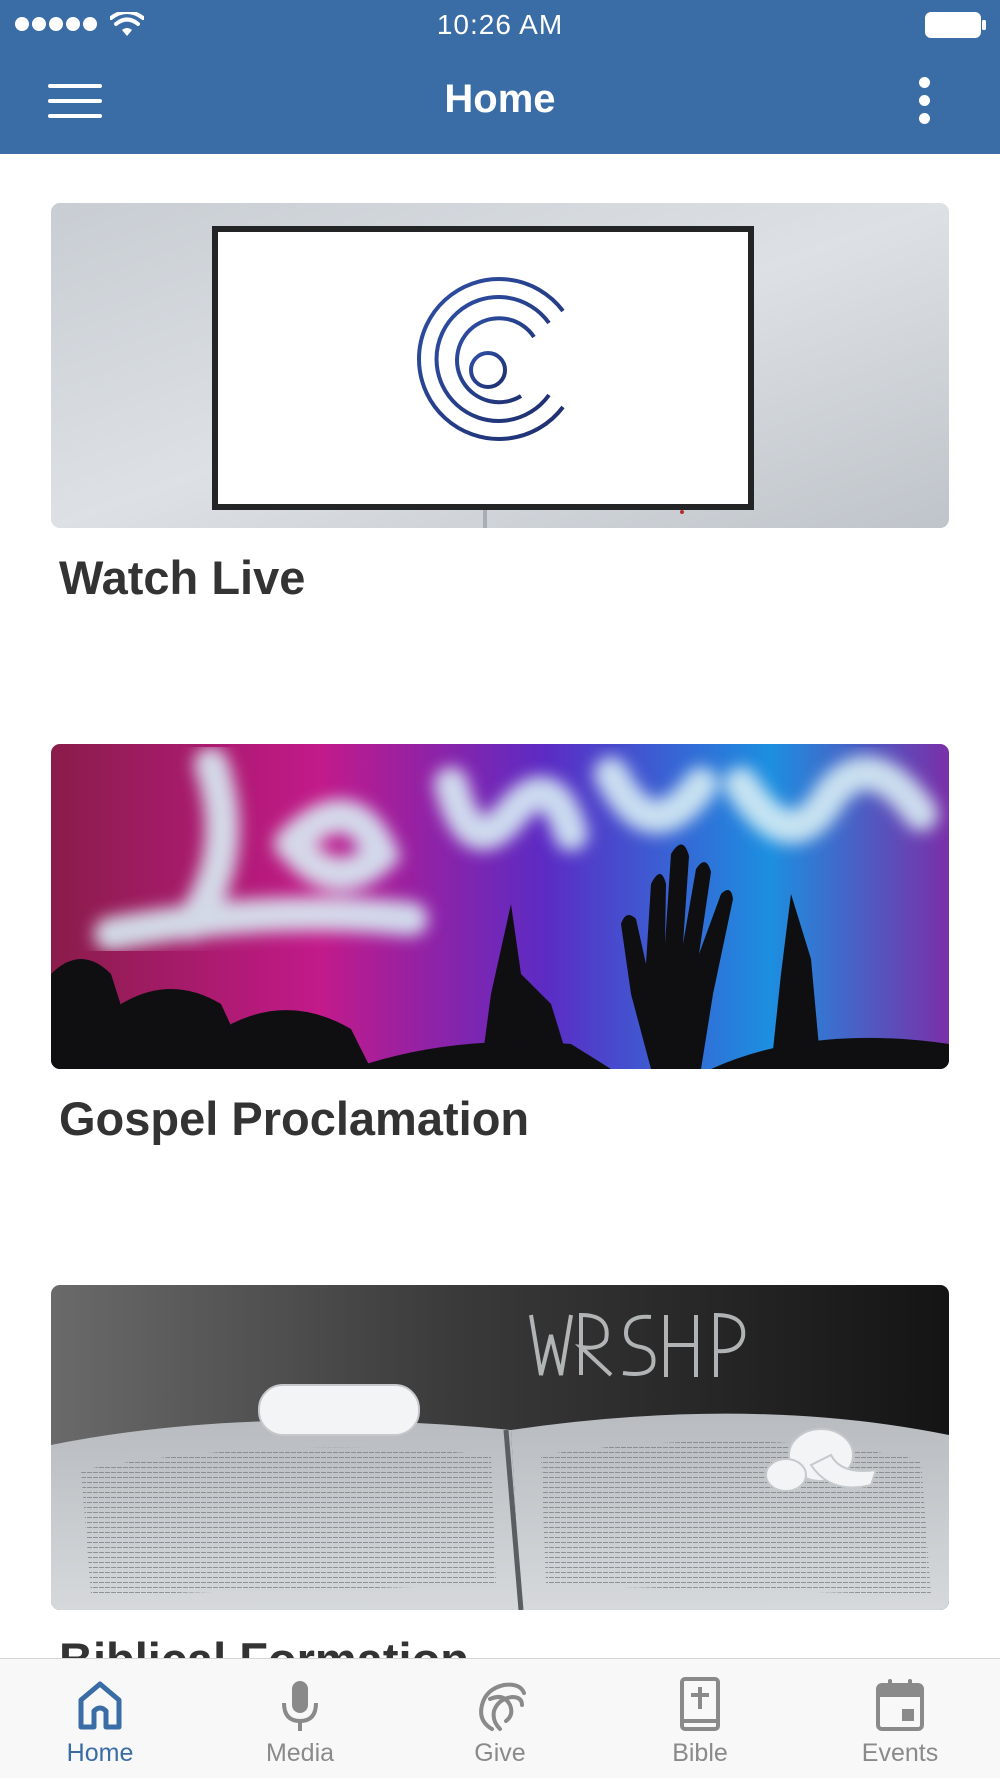 The height and width of the screenshot is (1778, 1000). I want to click on tab-give: Give, so click(500, 1718).